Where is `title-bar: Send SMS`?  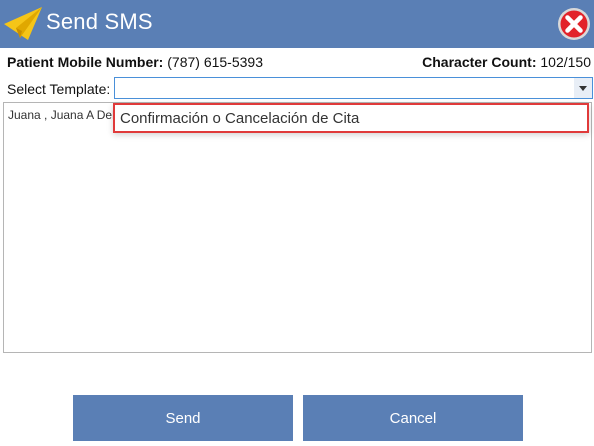
title-bar: Send SMS is located at coordinates (297, 24).